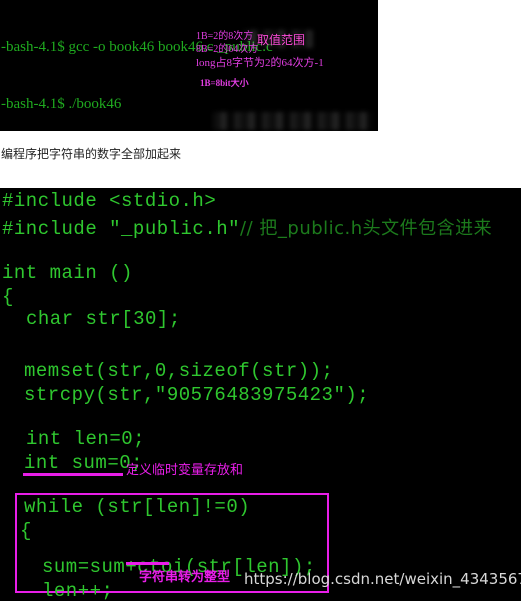 The width and height of the screenshot is (521, 601). Describe the element at coordinates (103, 319) in the screenshot. I see `code-line-char-str: char str[30];` at that location.